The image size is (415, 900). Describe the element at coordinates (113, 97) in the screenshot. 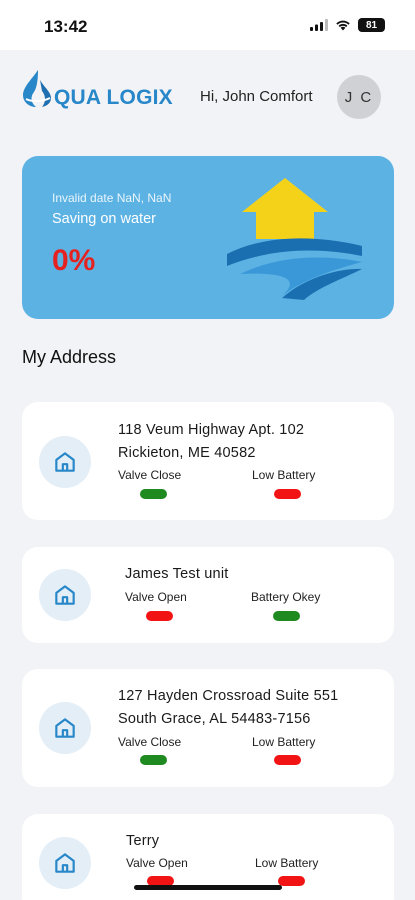

I see `logo-text: QUA LOGIX` at that location.